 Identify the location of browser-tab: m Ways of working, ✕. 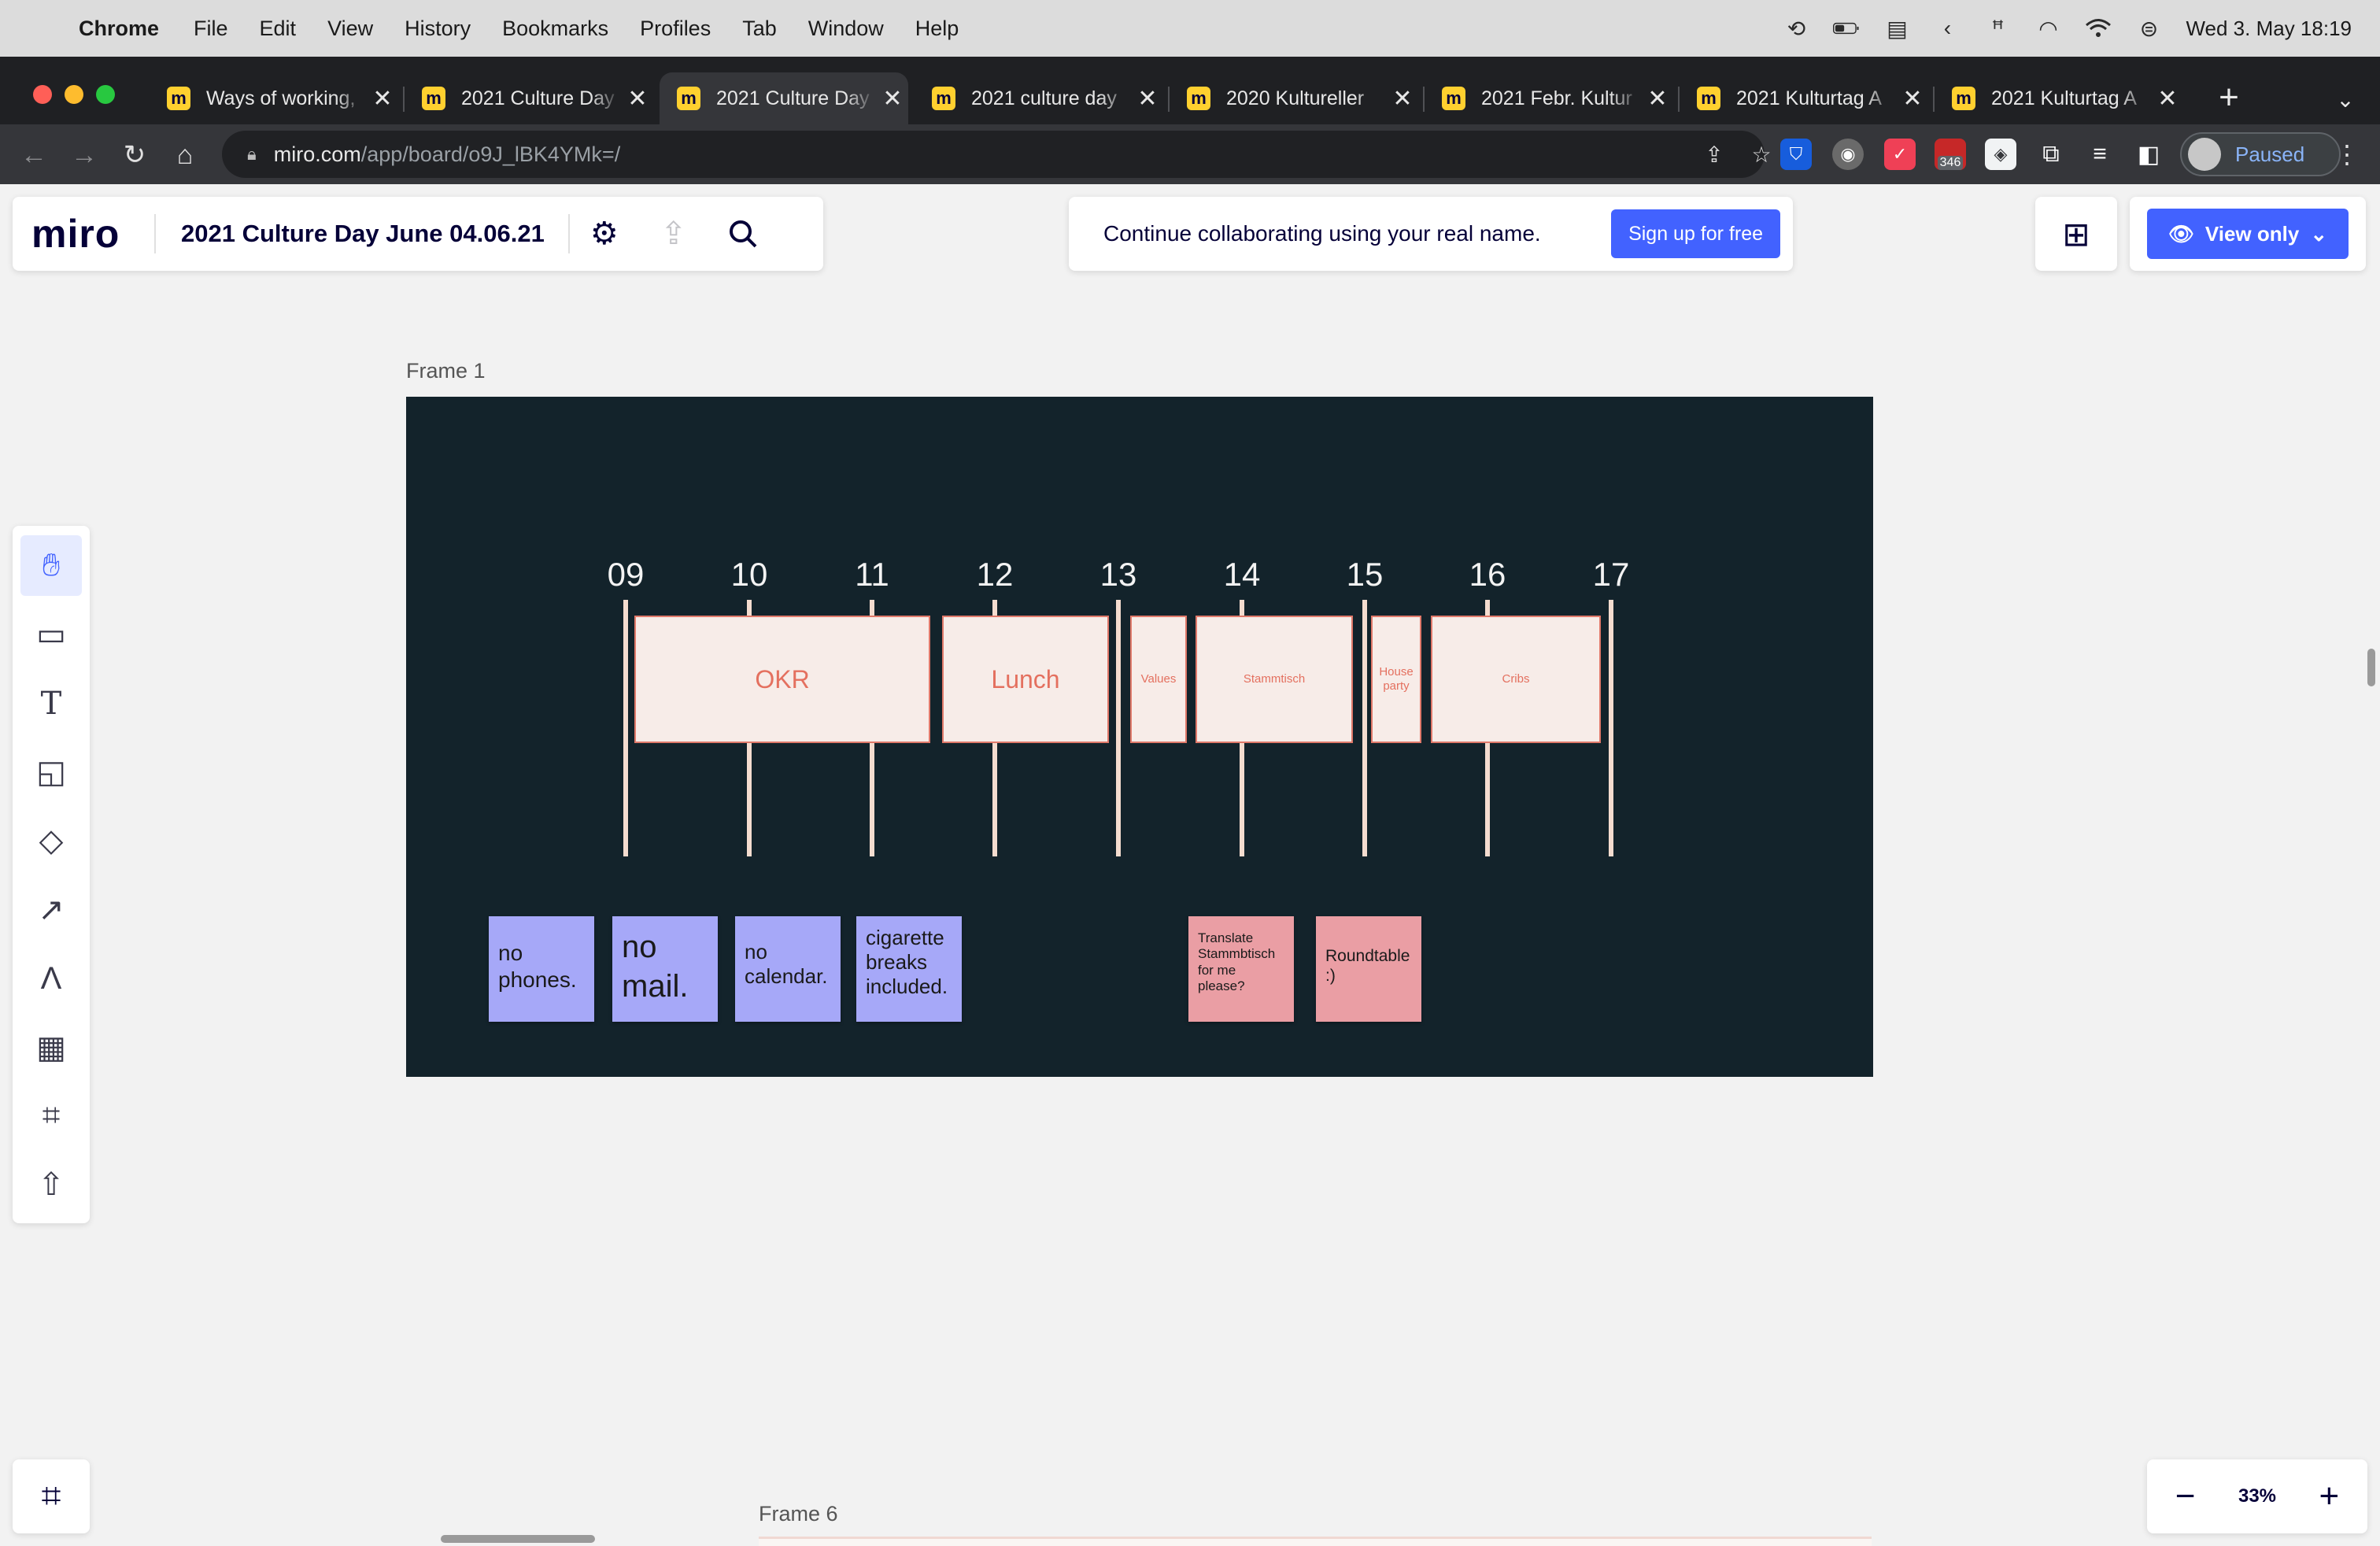
(274, 98).